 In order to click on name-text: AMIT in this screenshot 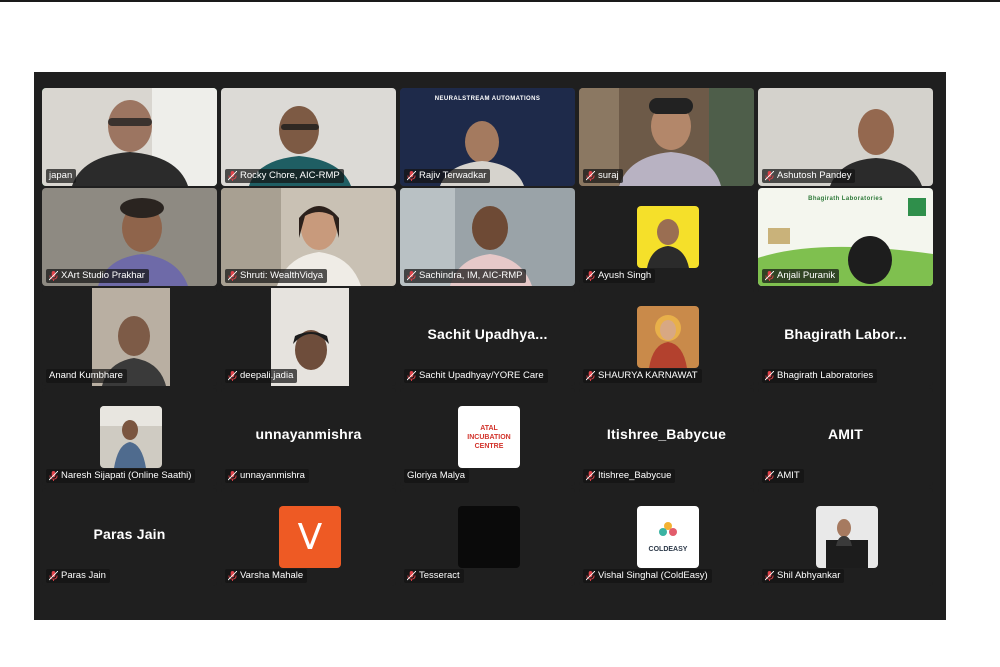, I will do `click(788, 475)`.